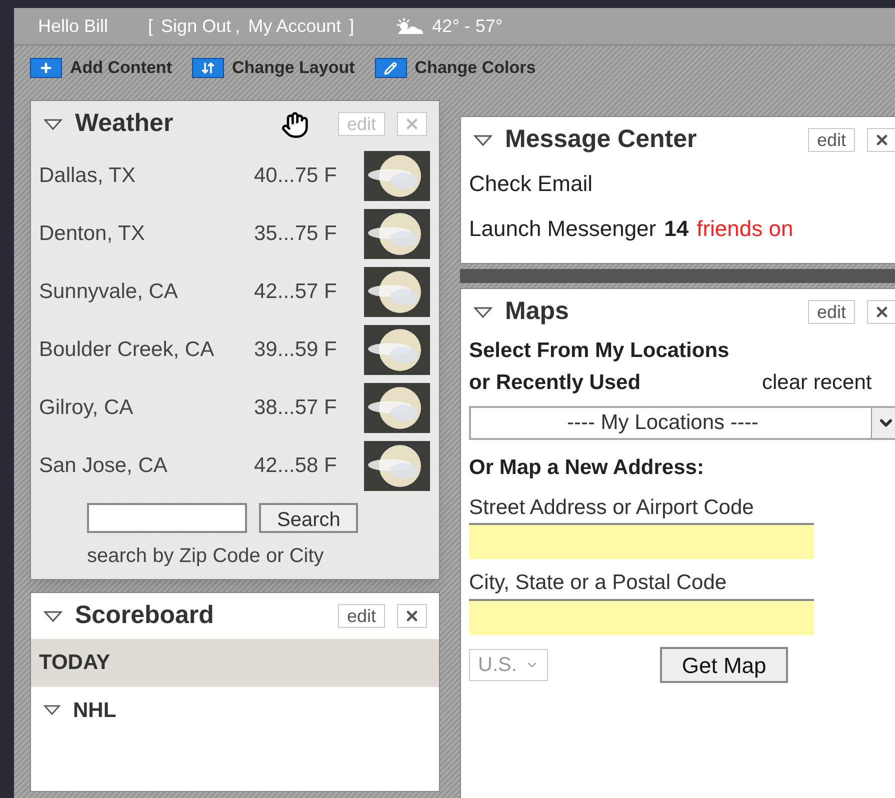 The image size is (895, 798). Describe the element at coordinates (296, 292) in the screenshot. I see `temperature-range: 42...57 F` at that location.